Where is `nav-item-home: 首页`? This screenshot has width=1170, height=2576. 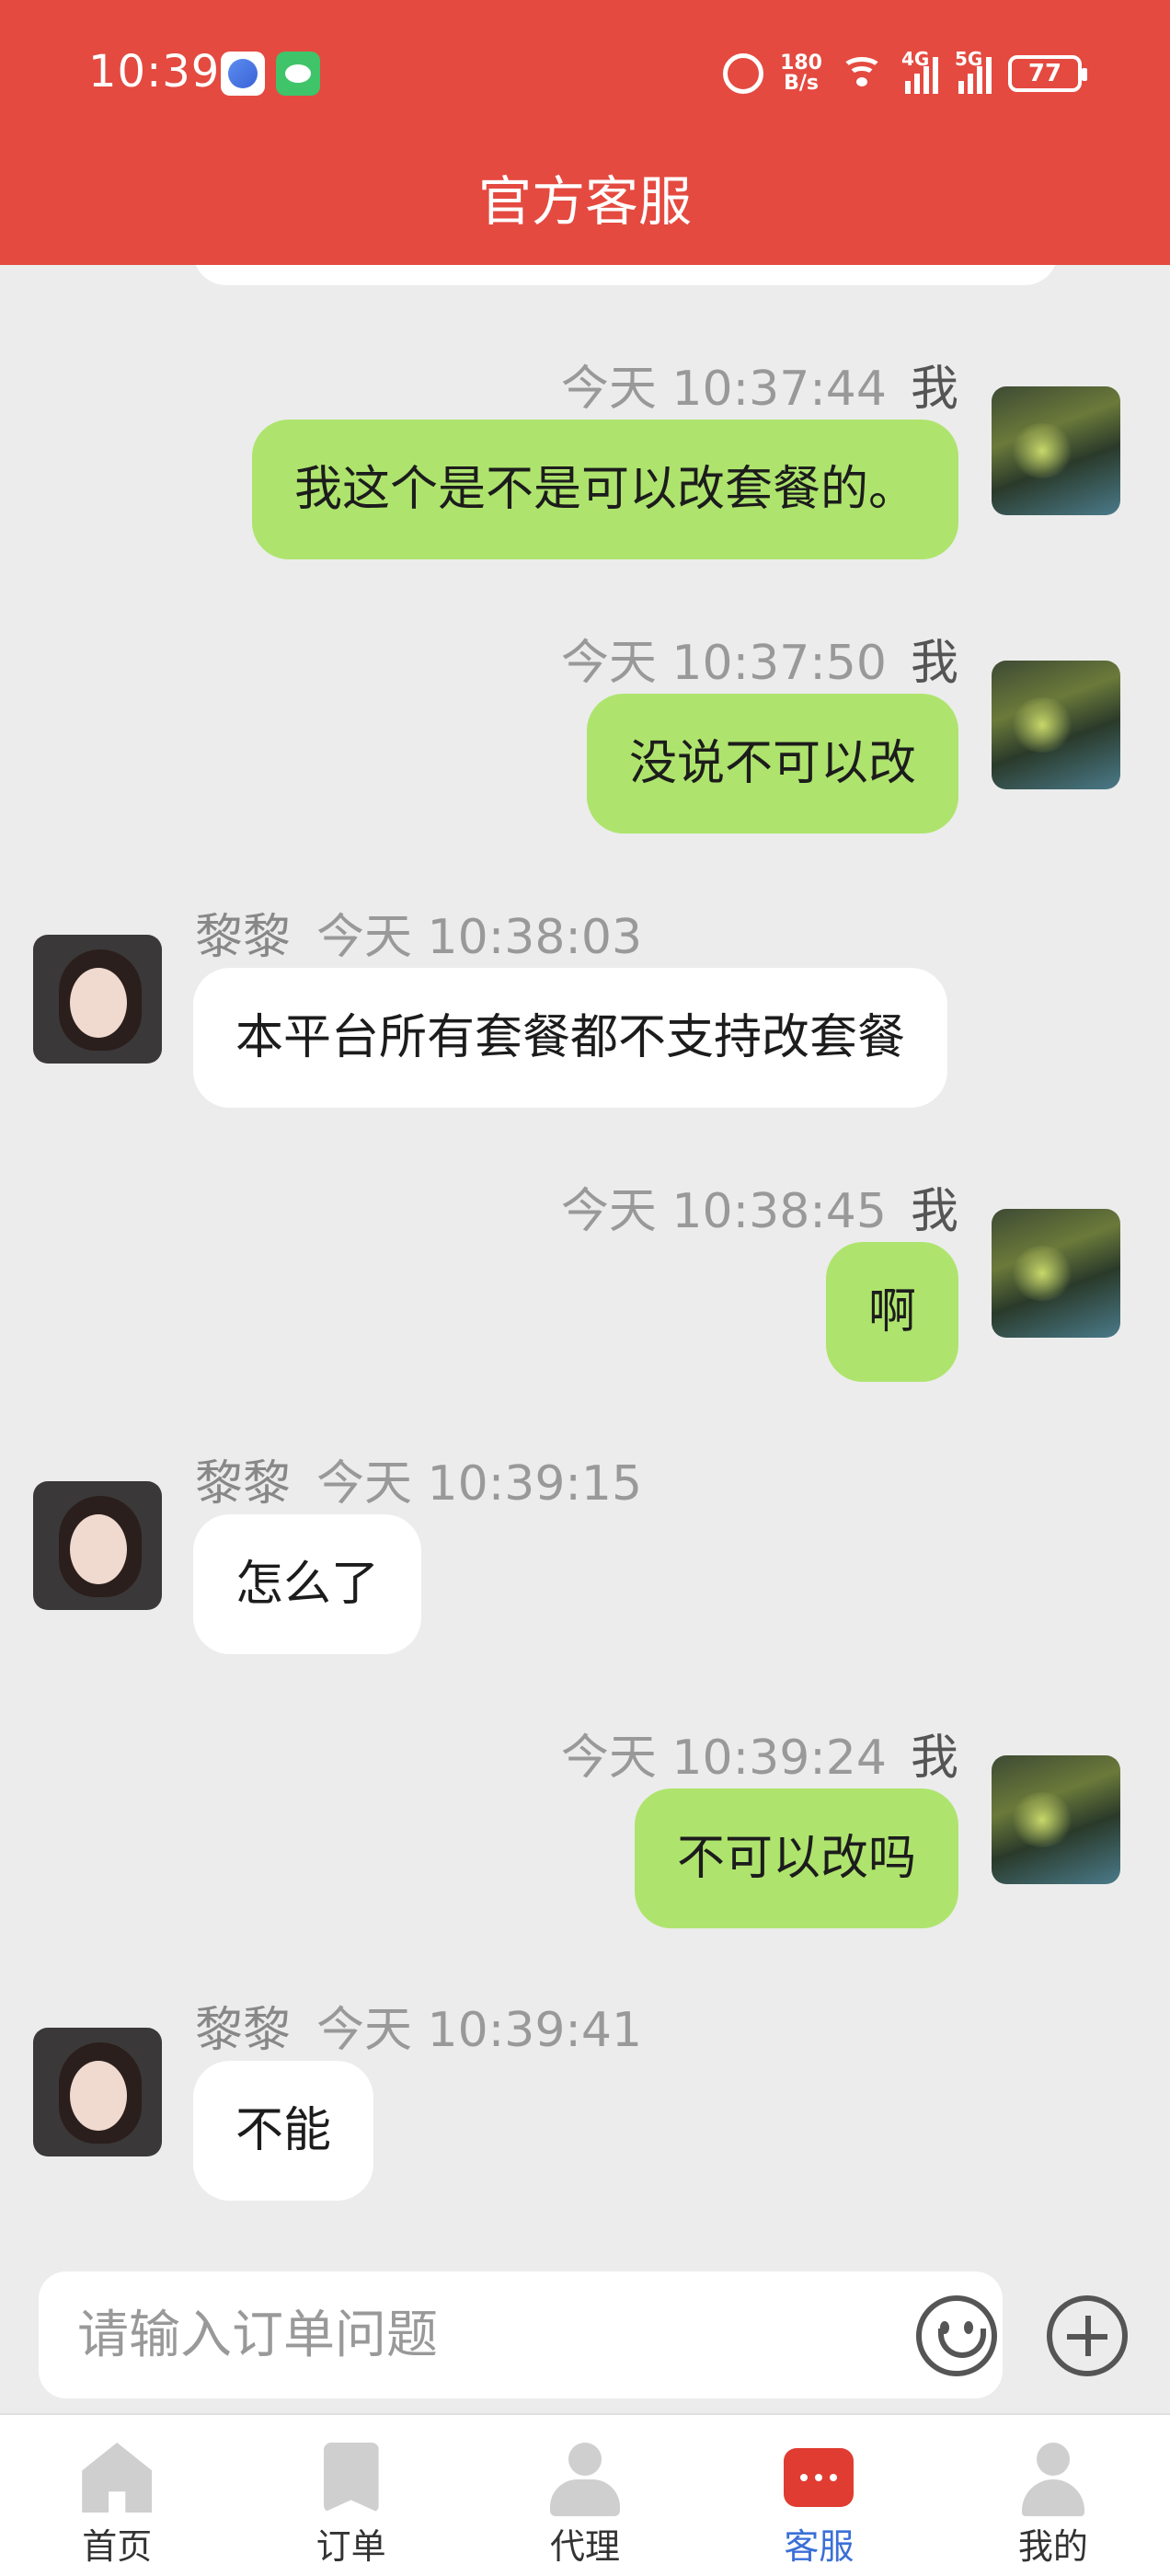 nav-item-home: 首页 is located at coordinates (117, 2495).